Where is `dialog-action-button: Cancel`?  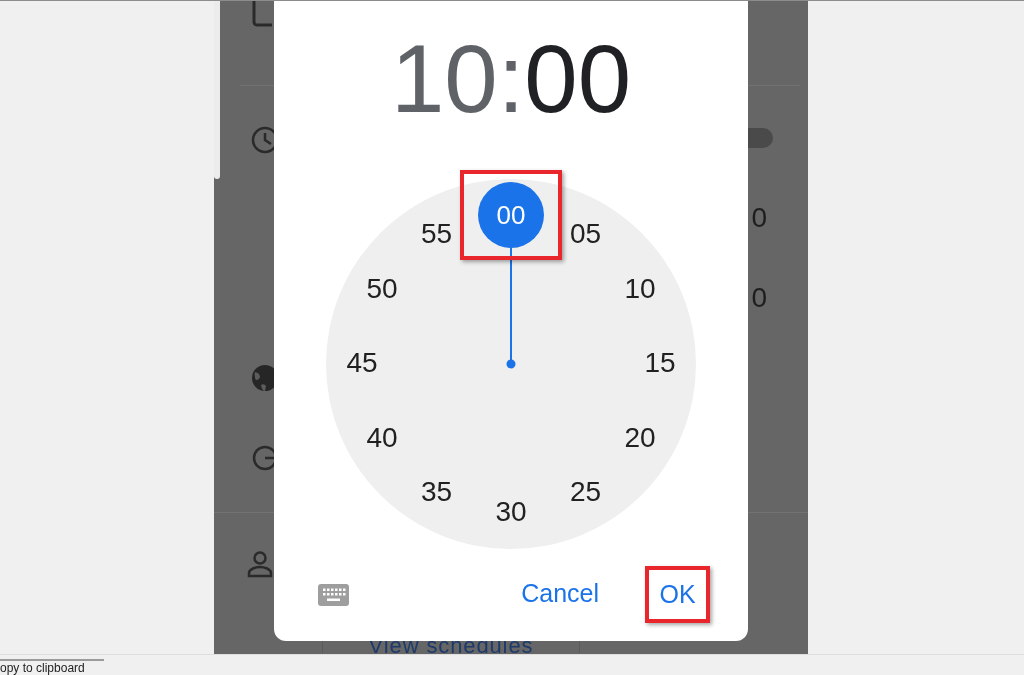 dialog-action-button: Cancel is located at coordinates (560, 593).